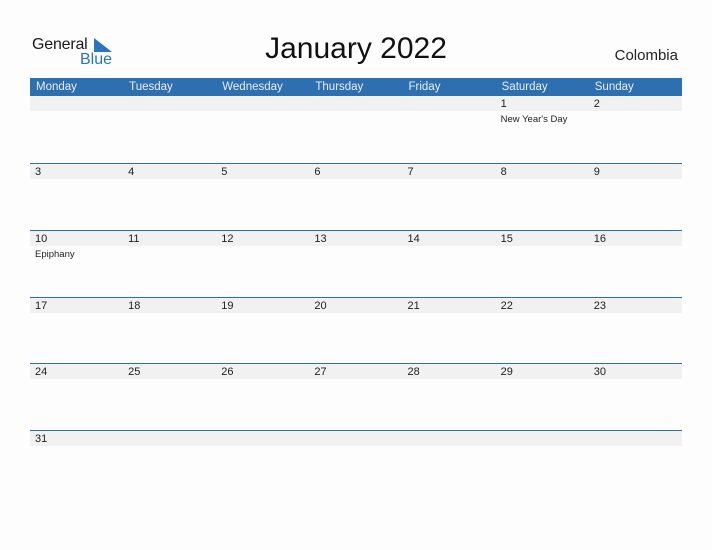  I want to click on day-cell: 27, so click(355, 396).